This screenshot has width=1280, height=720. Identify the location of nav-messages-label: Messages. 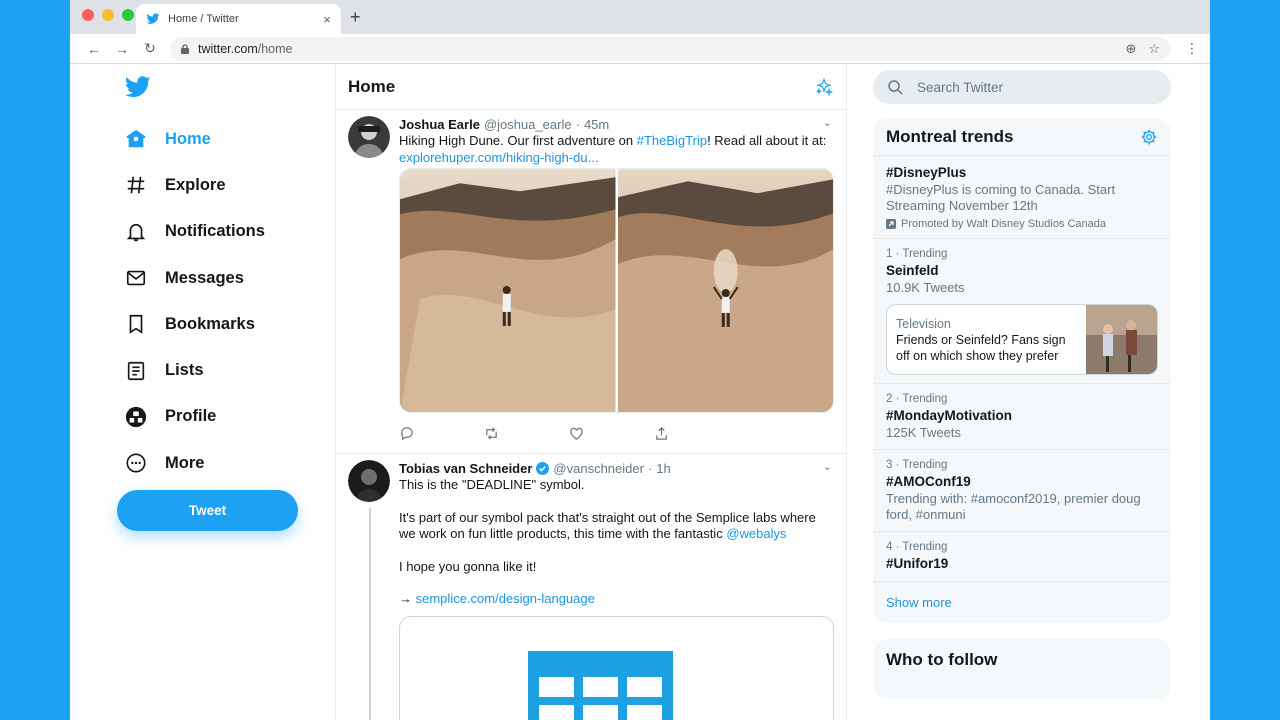
(204, 277).